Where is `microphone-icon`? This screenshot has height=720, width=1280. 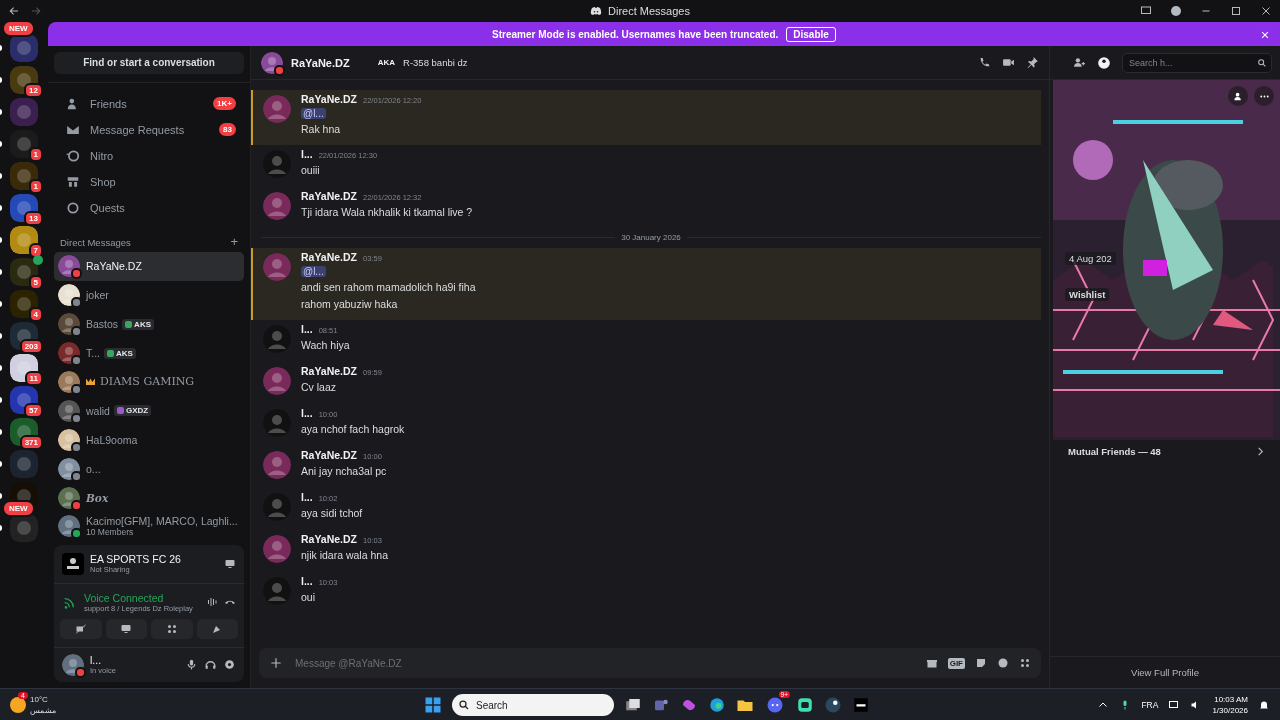 microphone-icon is located at coordinates (191, 665).